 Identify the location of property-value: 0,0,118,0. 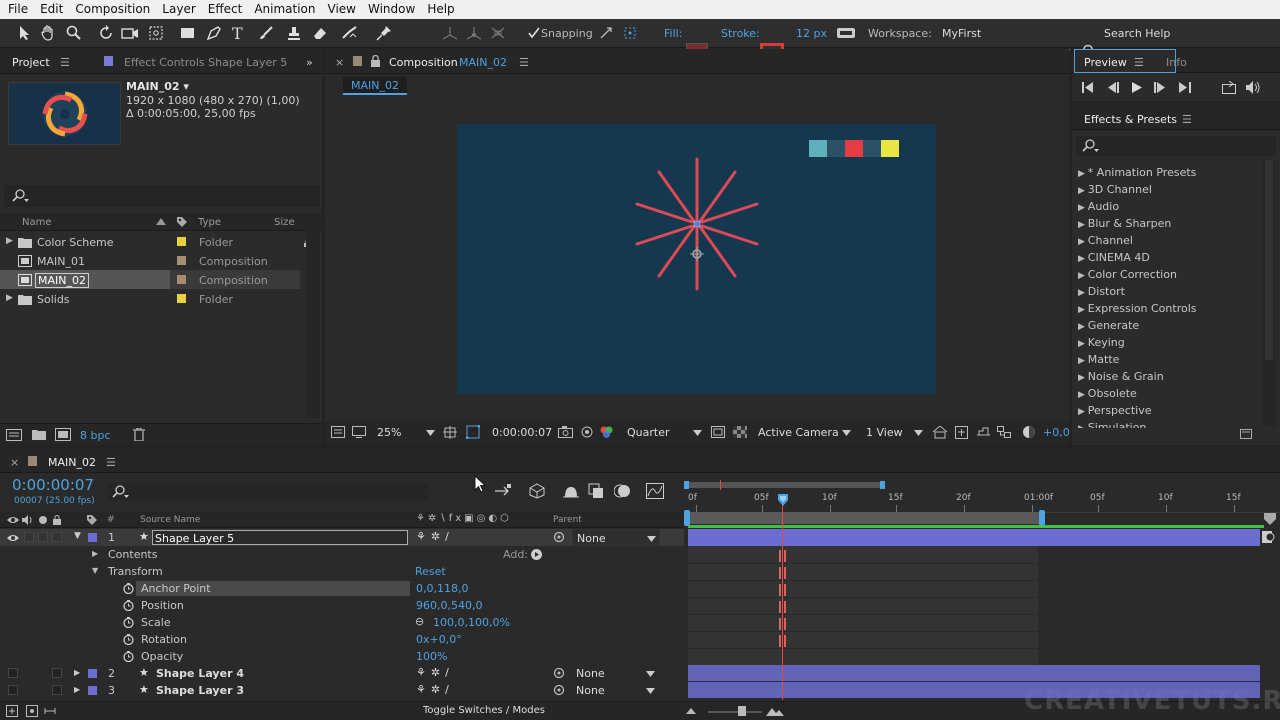
(442, 588).